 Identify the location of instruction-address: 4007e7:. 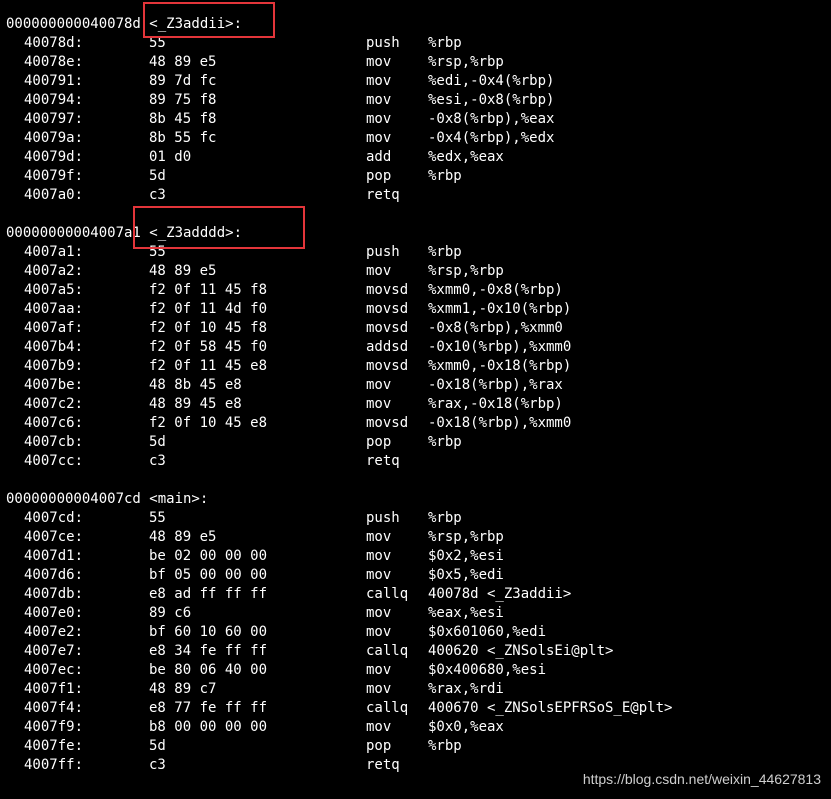
(54, 651).